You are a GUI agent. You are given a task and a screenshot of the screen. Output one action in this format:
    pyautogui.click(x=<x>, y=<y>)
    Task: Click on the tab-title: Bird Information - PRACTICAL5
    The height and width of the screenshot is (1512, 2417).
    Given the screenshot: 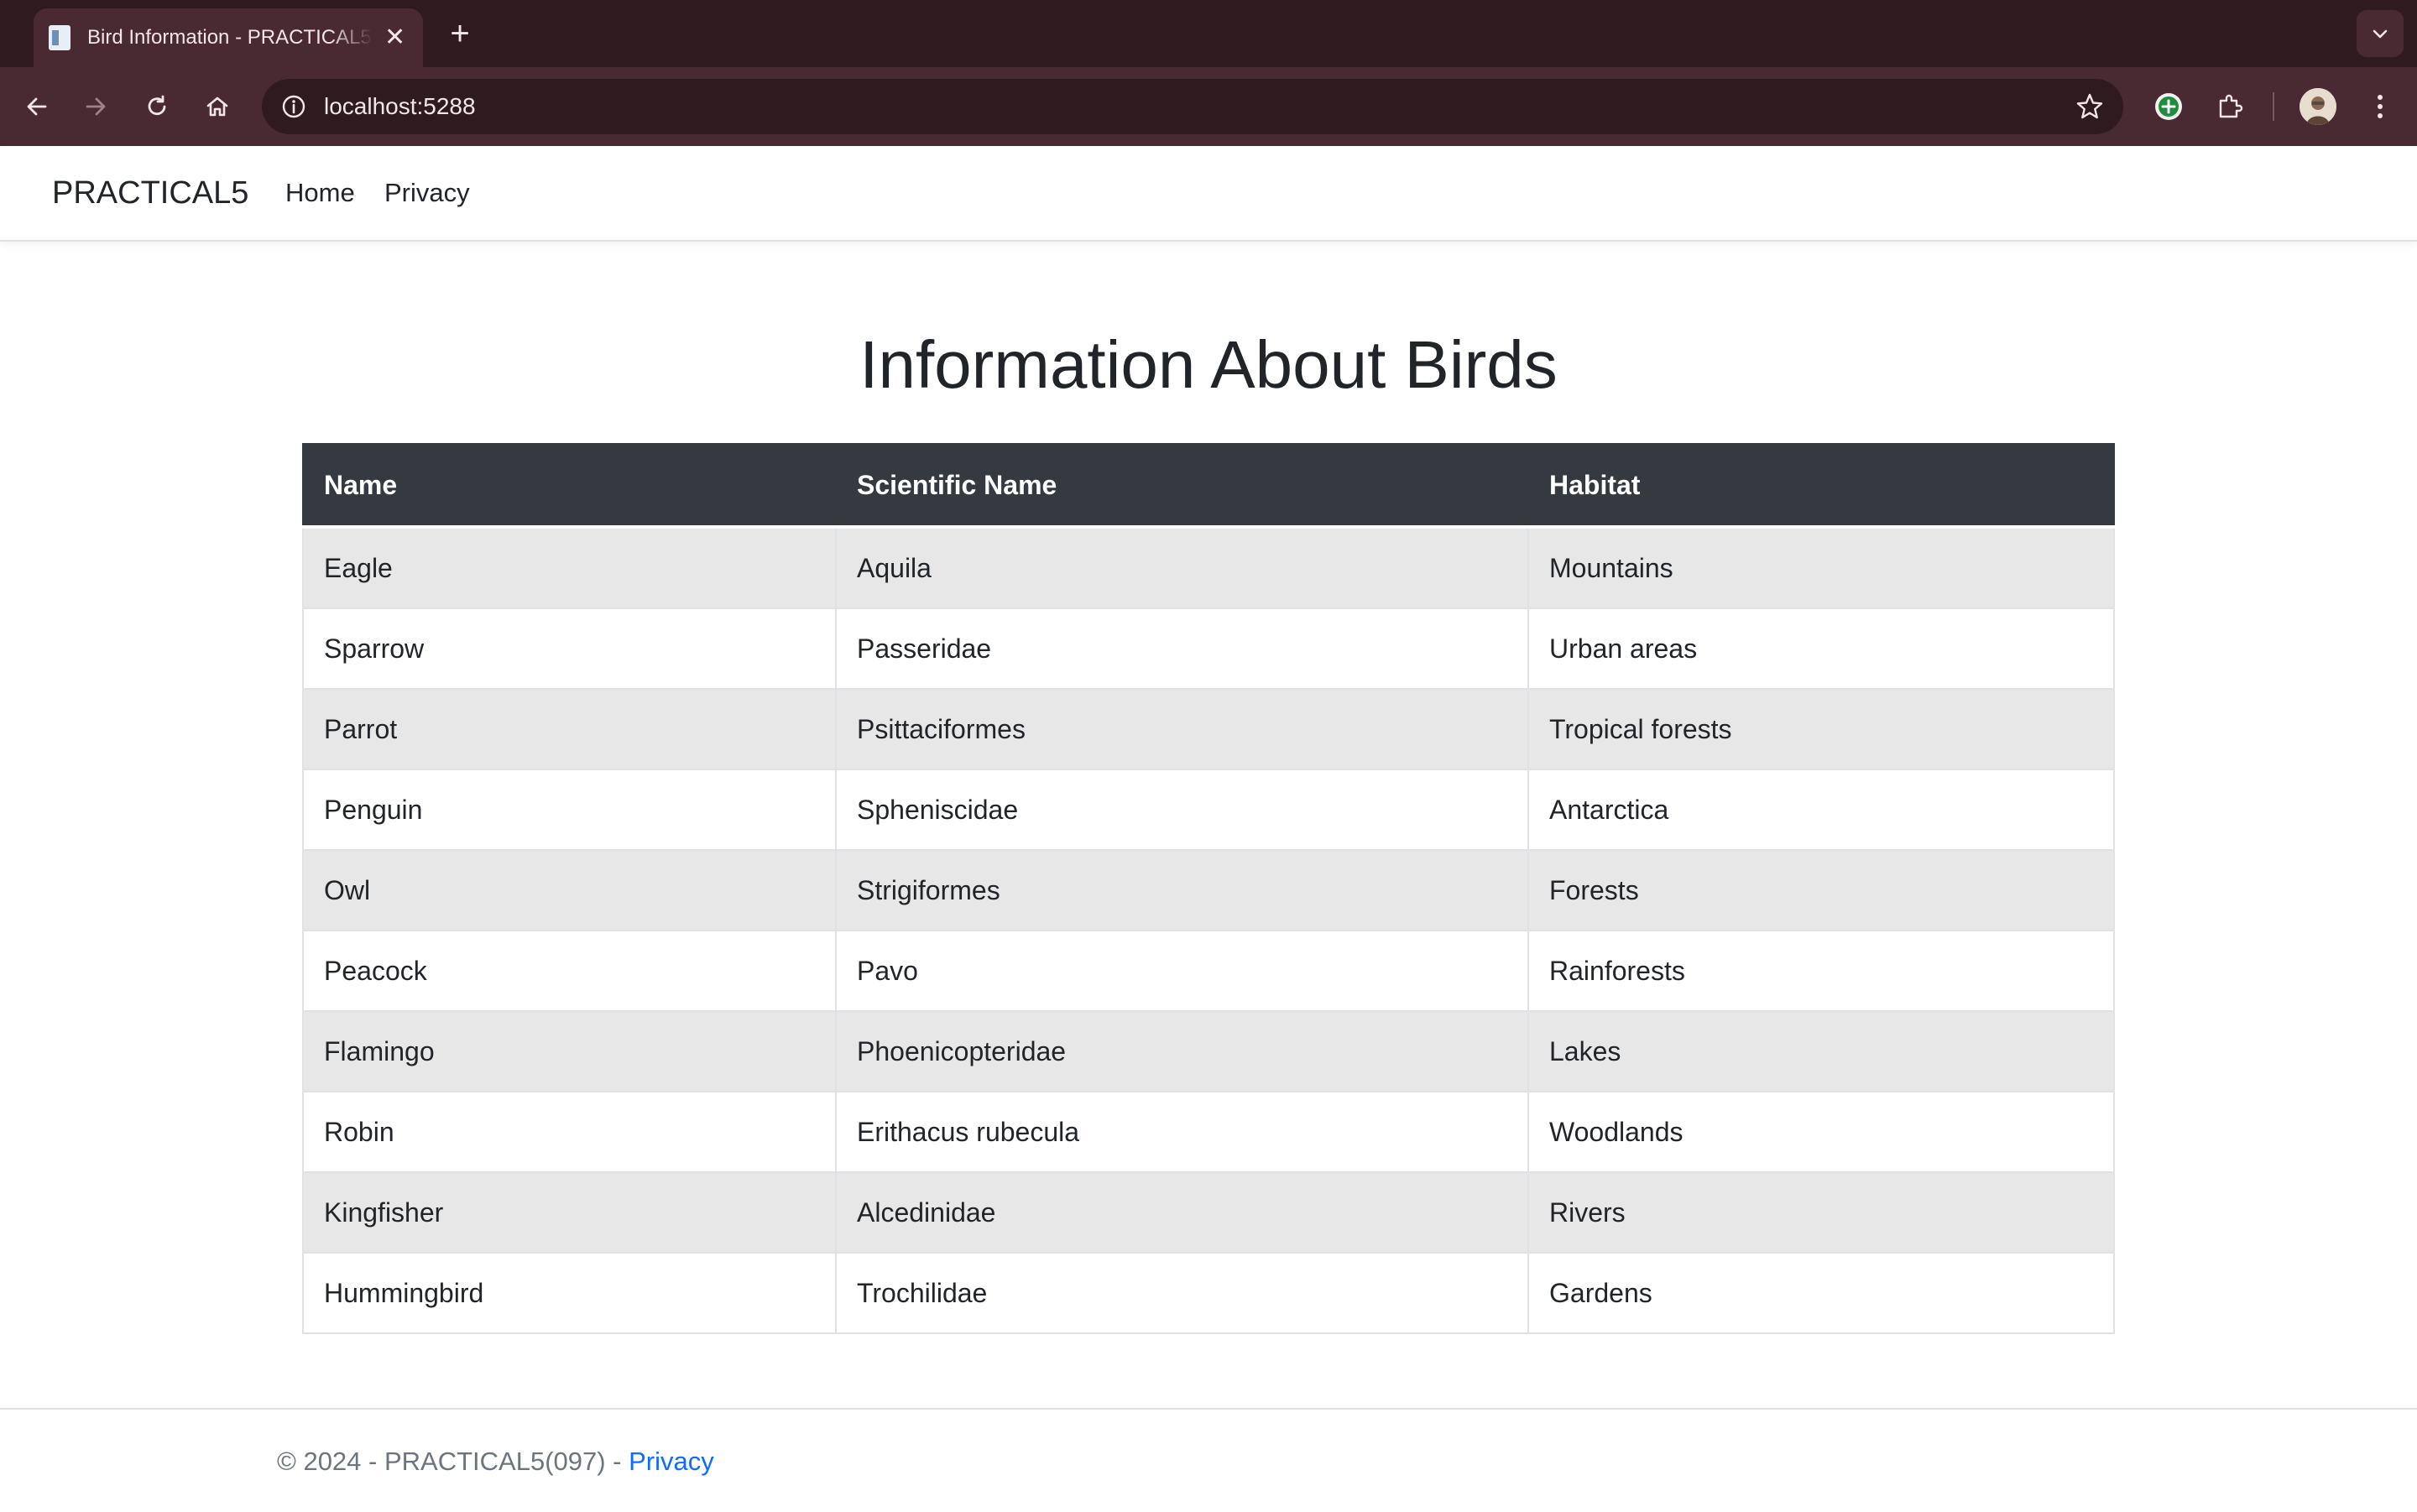 What is the action you would take?
    pyautogui.click(x=229, y=37)
    